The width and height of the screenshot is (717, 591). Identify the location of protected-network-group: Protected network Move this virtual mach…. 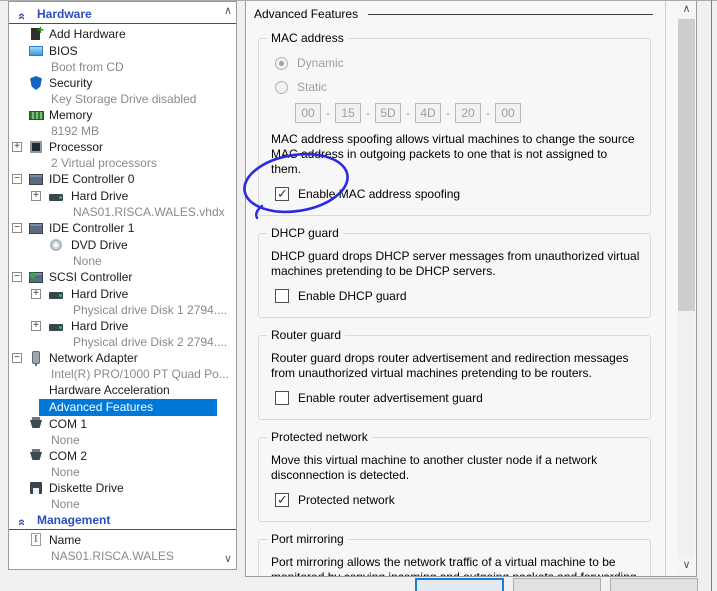
(454, 476).